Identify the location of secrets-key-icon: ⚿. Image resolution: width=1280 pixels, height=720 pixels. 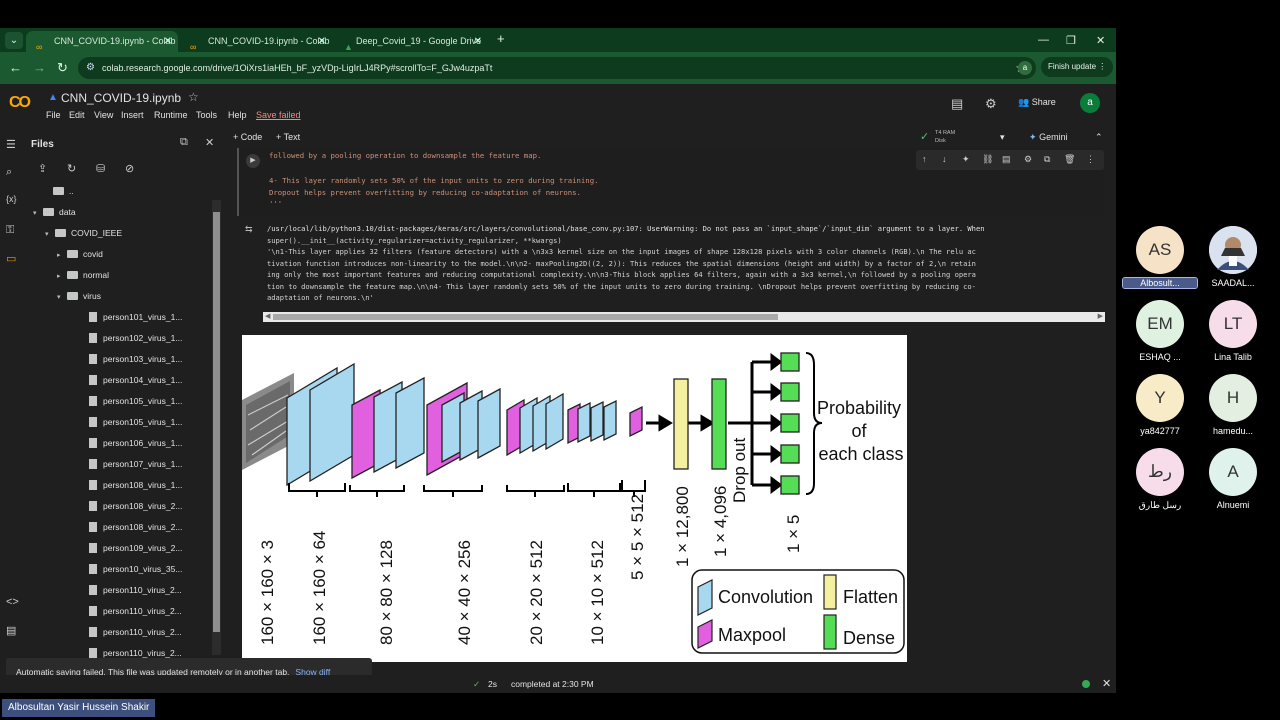
(10, 230).